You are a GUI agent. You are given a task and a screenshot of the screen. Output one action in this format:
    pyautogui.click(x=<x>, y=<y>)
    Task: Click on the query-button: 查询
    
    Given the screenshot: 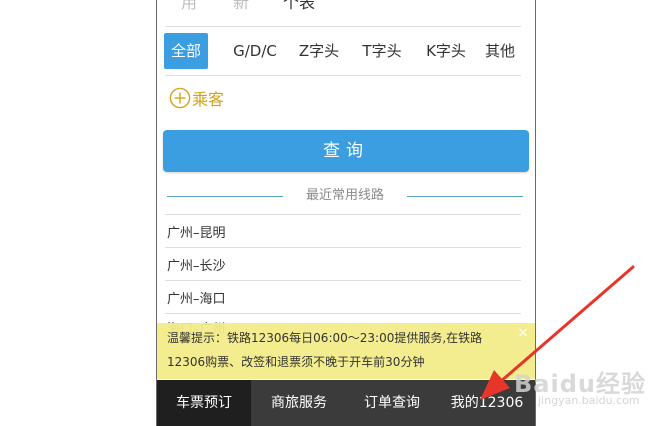 What is the action you would take?
    pyautogui.click(x=346, y=151)
    